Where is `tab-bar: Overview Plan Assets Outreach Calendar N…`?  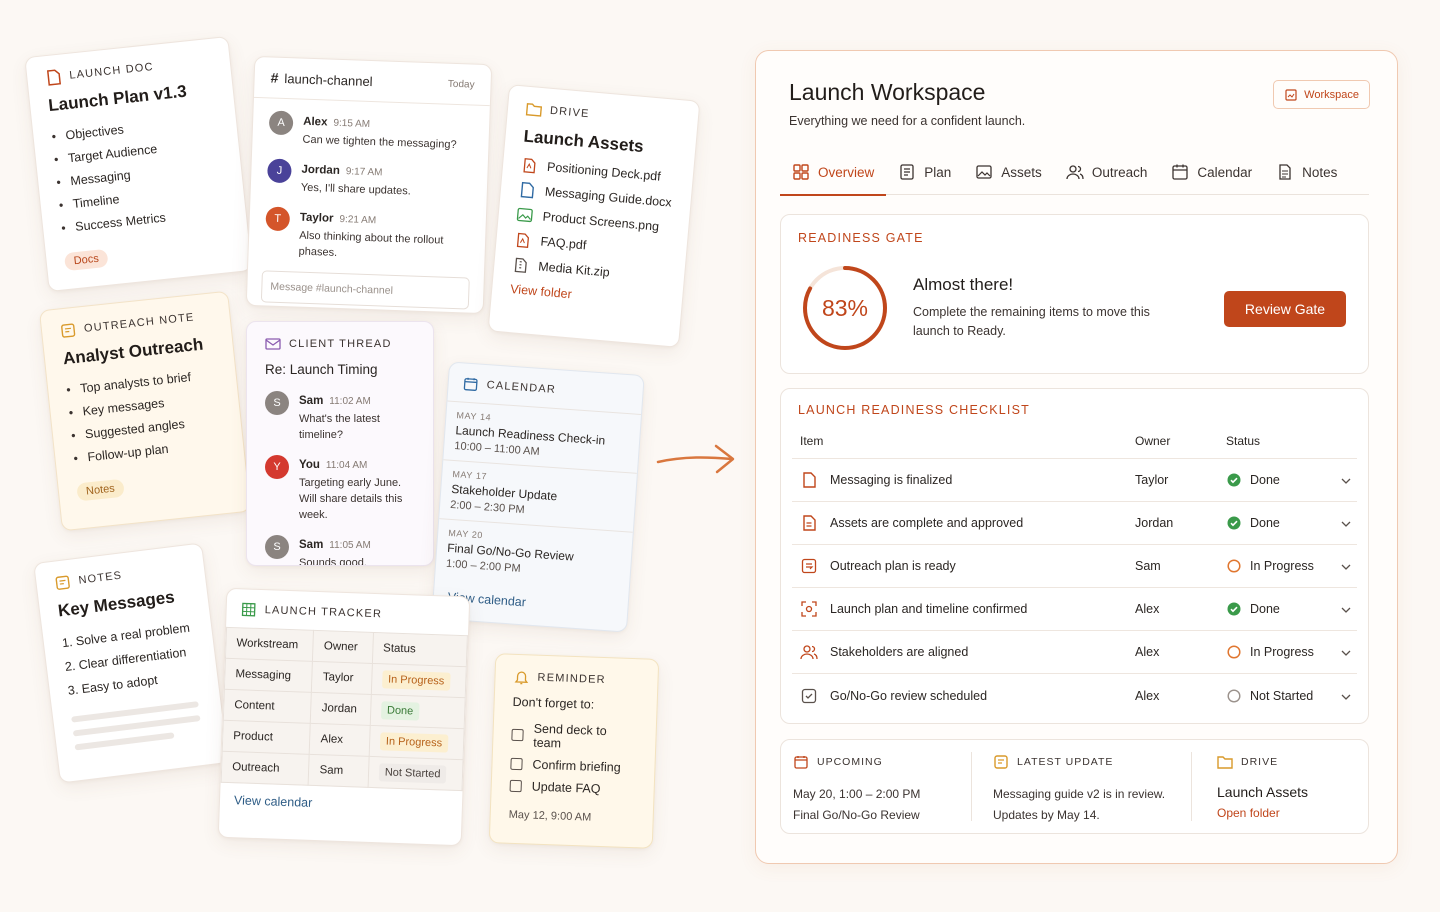
tab-bar: Overview Plan Assets Outreach Calendar N… is located at coordinates (1074, 172).